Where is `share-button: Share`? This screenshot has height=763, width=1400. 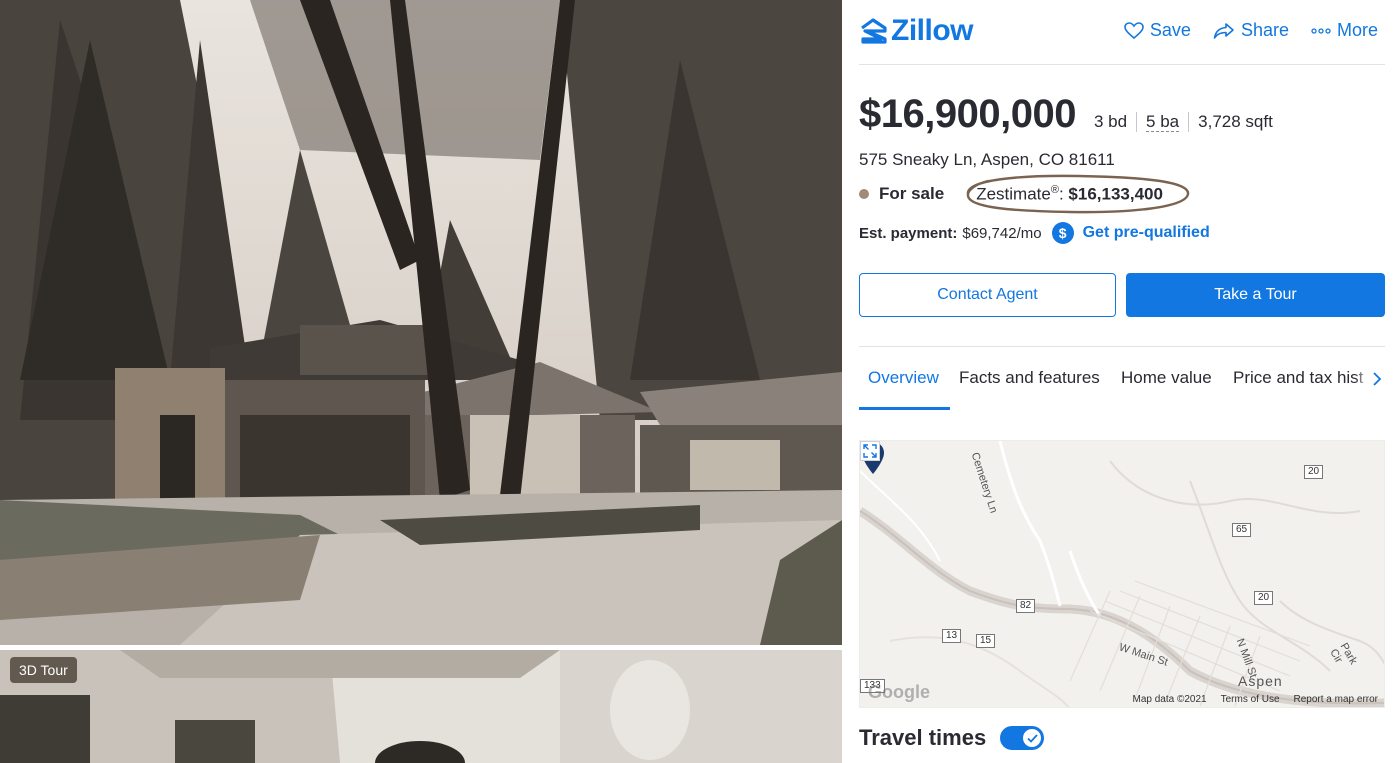 share-button: Share is located at coordinates (1251, 30).